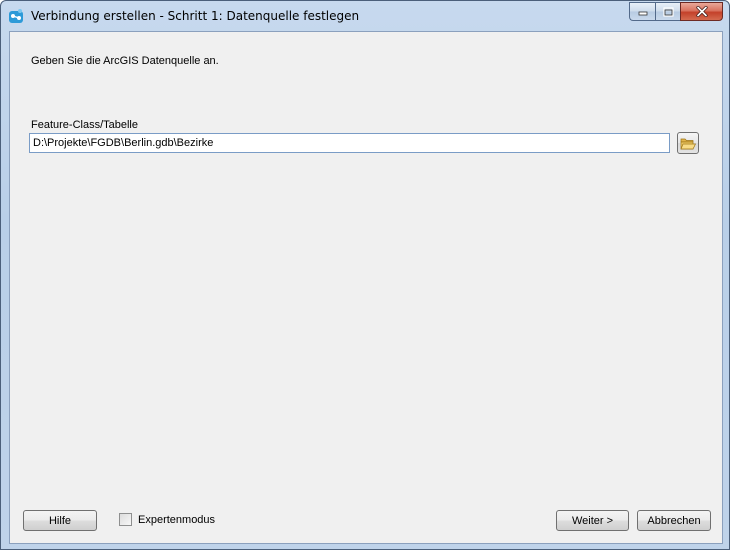  Describe the element at coordinates (674, 520) in the screenshot. I see `cancel-button: Abbrechen` at that location.